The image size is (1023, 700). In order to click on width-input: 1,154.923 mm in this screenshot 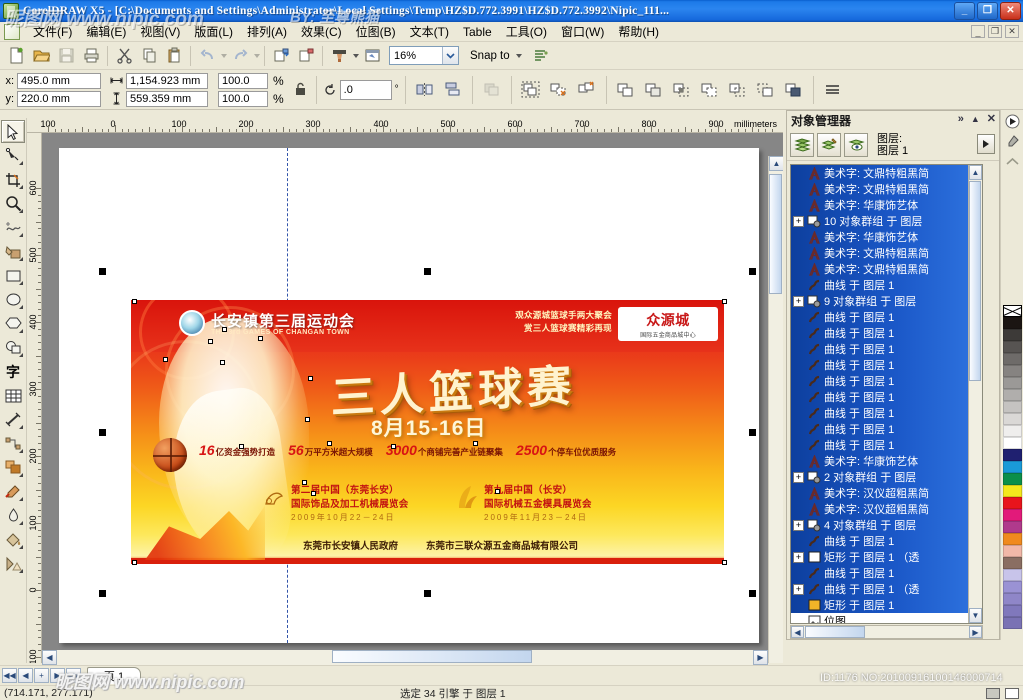, I will do `click(167, 80)`.